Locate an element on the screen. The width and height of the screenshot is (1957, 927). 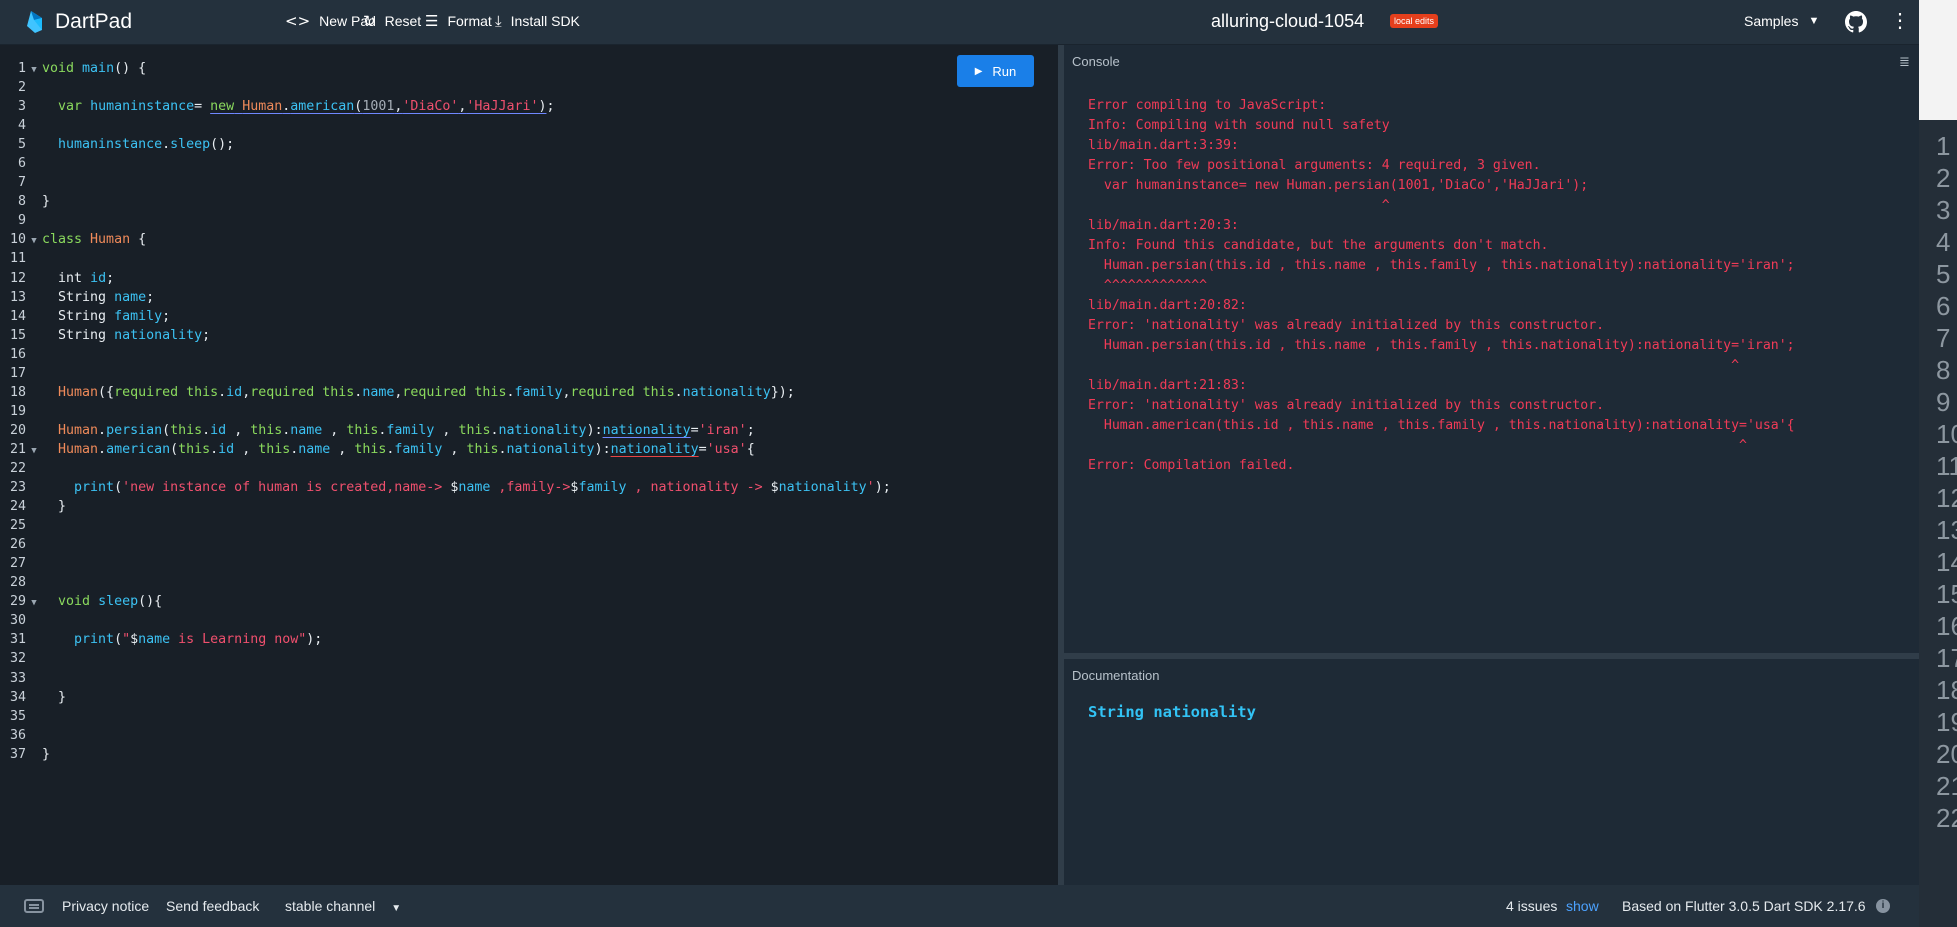
local-edits-badge: local edits is located at coordinates (1414, 21).